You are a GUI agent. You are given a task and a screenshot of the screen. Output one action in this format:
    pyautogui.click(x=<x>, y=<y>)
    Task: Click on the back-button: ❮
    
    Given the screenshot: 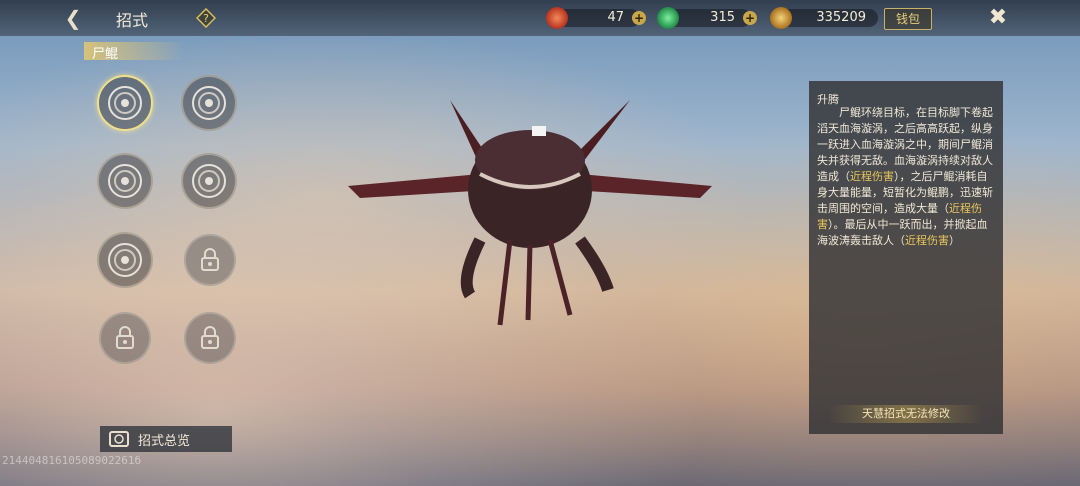 What is the action you would take?
    pyautogui.click(x=73, y=18)
    